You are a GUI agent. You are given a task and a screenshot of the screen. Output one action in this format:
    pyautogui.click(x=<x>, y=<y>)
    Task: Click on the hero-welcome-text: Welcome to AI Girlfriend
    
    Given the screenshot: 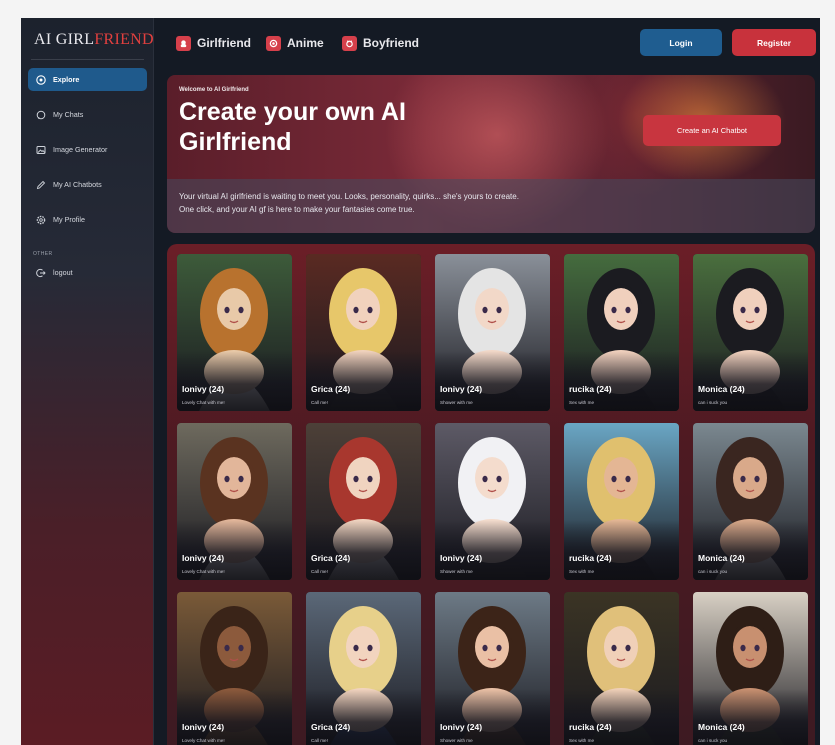 What is the action you would take?
    pyautogui.click(x=214, y=90)
    